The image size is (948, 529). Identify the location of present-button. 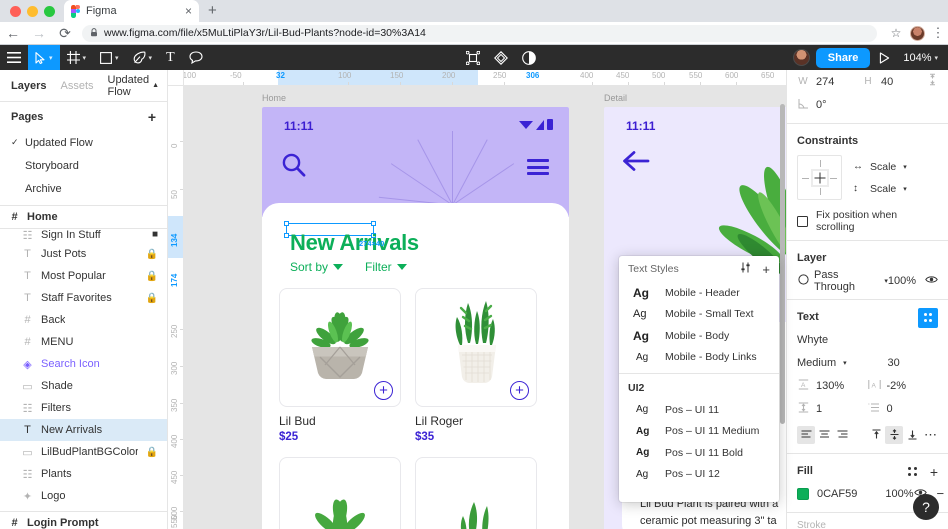
(884, 57).